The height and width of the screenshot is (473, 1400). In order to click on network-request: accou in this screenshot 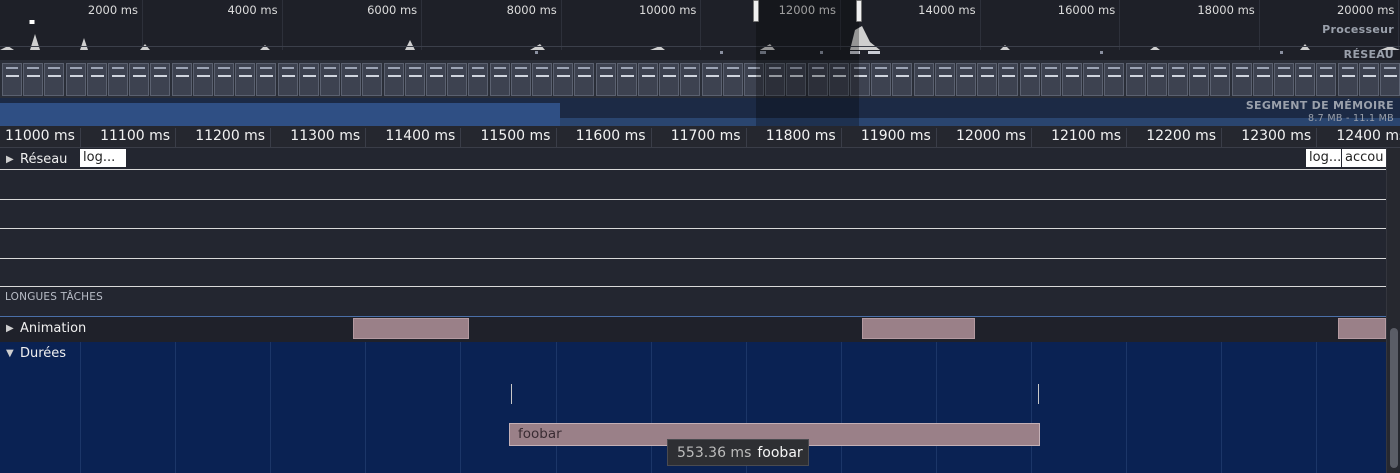, I will do `click(1364, 158)`.